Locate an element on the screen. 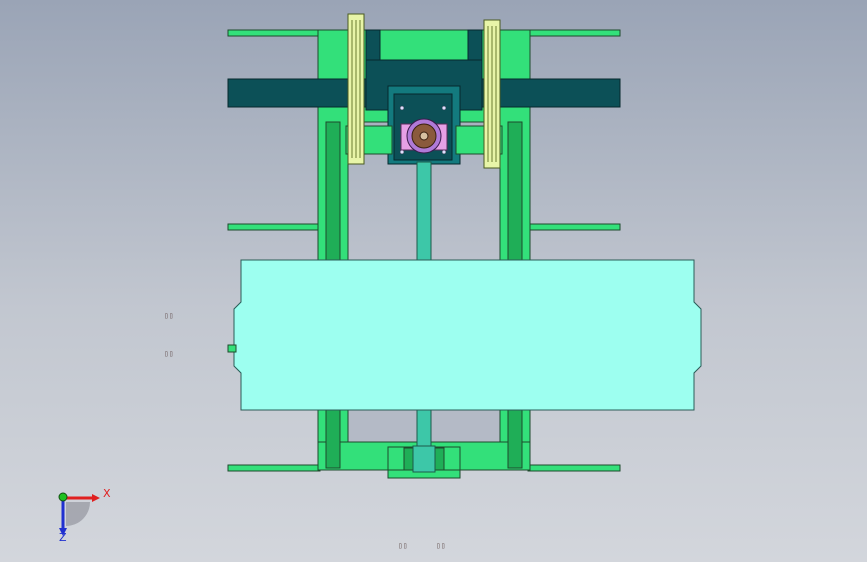 This screenshot has width=867, height=562. bearing-block is located at coordinates (424, 462).